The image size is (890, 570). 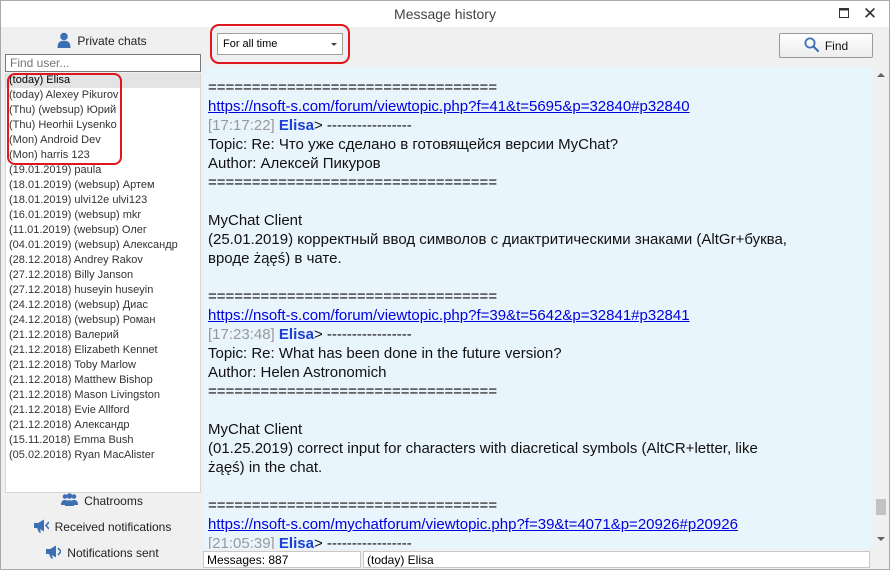 I want to click on user-list-item: (18.01.2019) (websup) Артем, so click(x=103, y=185).